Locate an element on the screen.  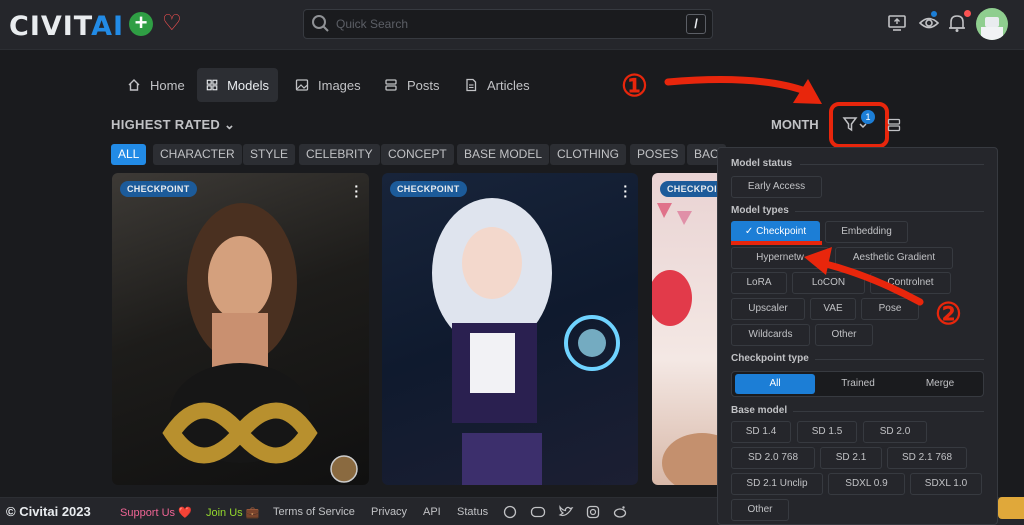
article-icon is located at coordinates (471, 85).